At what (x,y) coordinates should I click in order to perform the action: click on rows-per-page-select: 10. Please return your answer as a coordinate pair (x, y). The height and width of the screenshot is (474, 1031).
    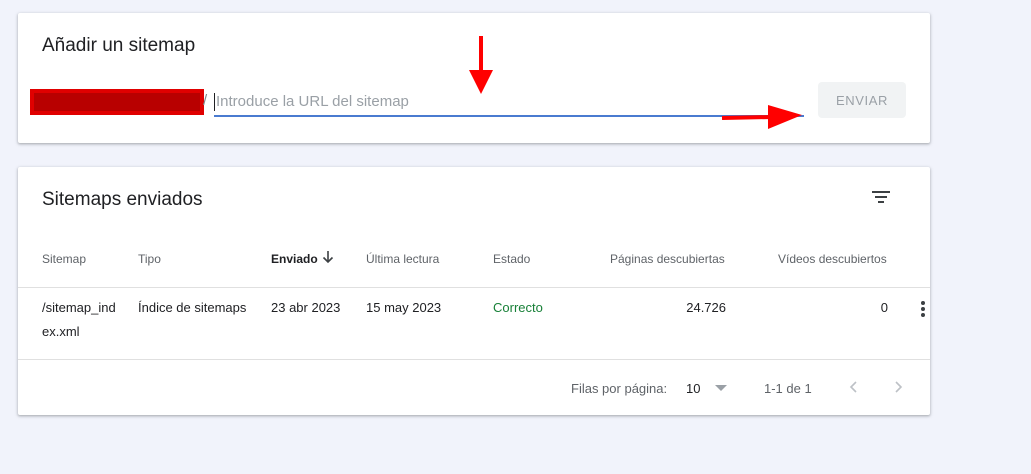
    Looking at the image, I should click on (693, 388).